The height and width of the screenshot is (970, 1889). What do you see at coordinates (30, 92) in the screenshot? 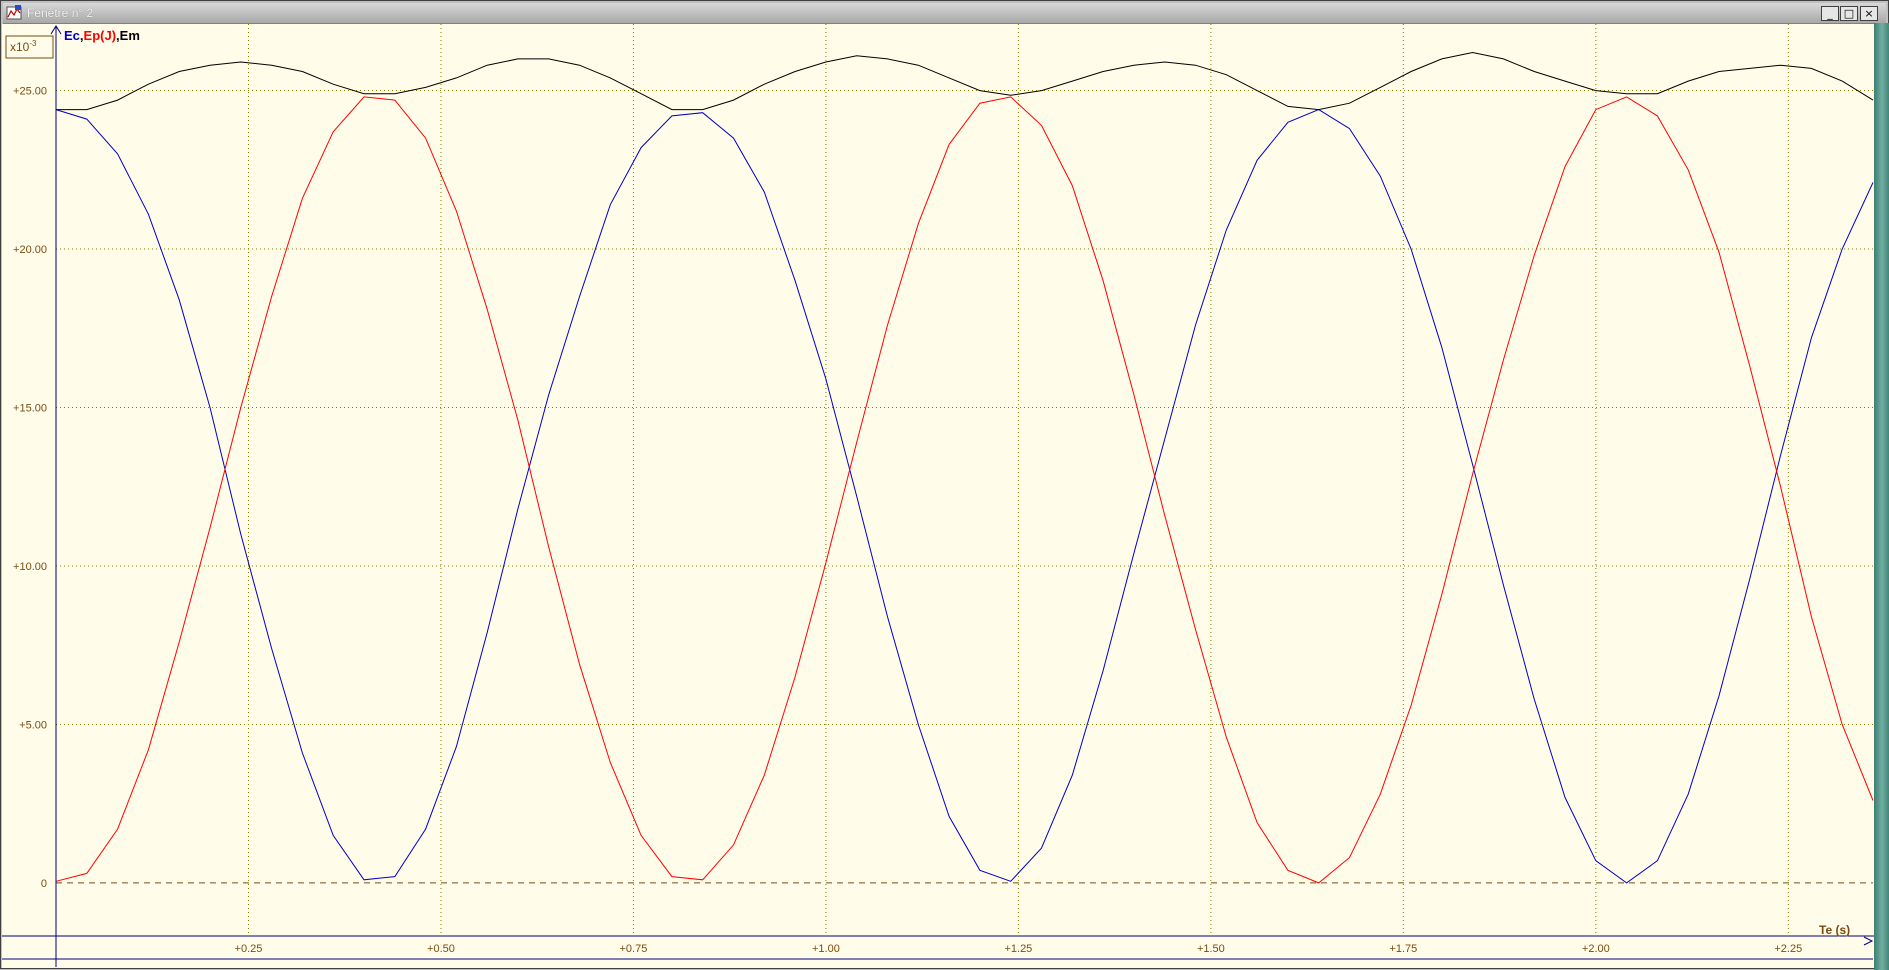
I see `y-tick-label: +25.00` at bounding box center [30, 92].